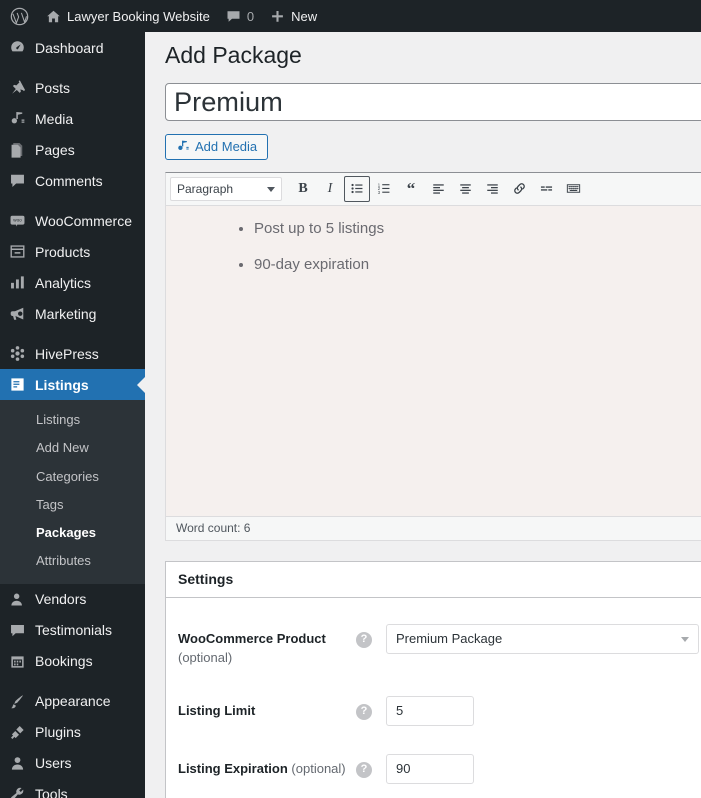 This screenshot has width=701, height=798. What do you see at coordinates (433, 527) in the screenshot?
I see `editor-status-bar: Word count: 6` at bounding box center [433, 527].